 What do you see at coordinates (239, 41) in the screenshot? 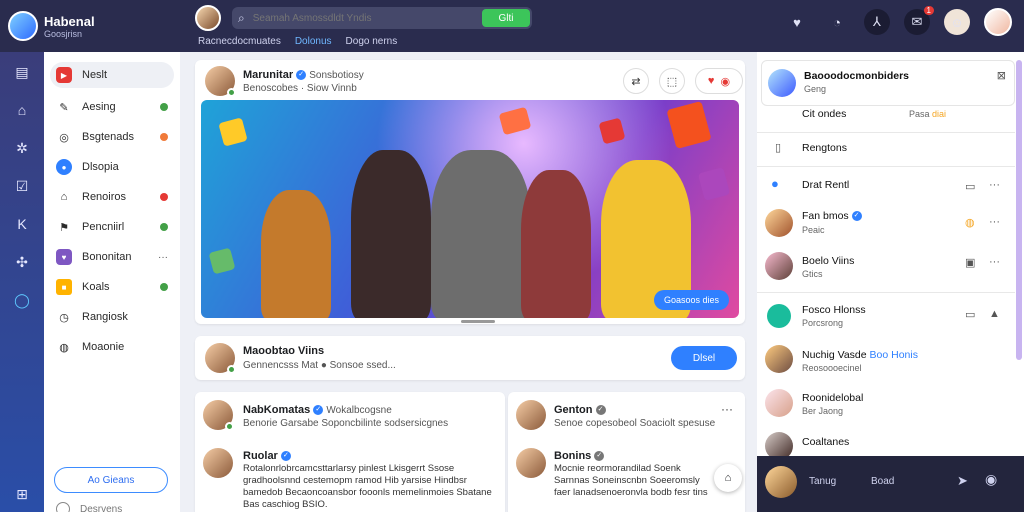
I see `subnav-item-0: Racnecdocmuates` at bounding box center [239, 41].